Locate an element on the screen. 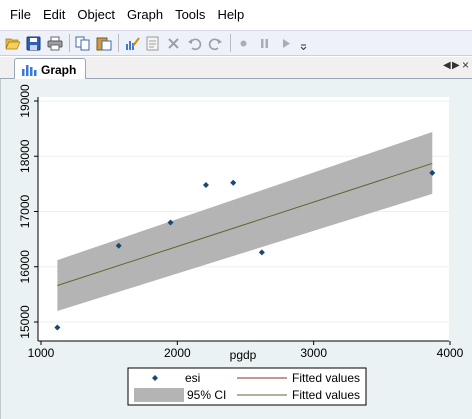 Image resolution: width=472 pixels, height=419 pixels. legend-label-esi: esi is located at coordinates (192, 378).